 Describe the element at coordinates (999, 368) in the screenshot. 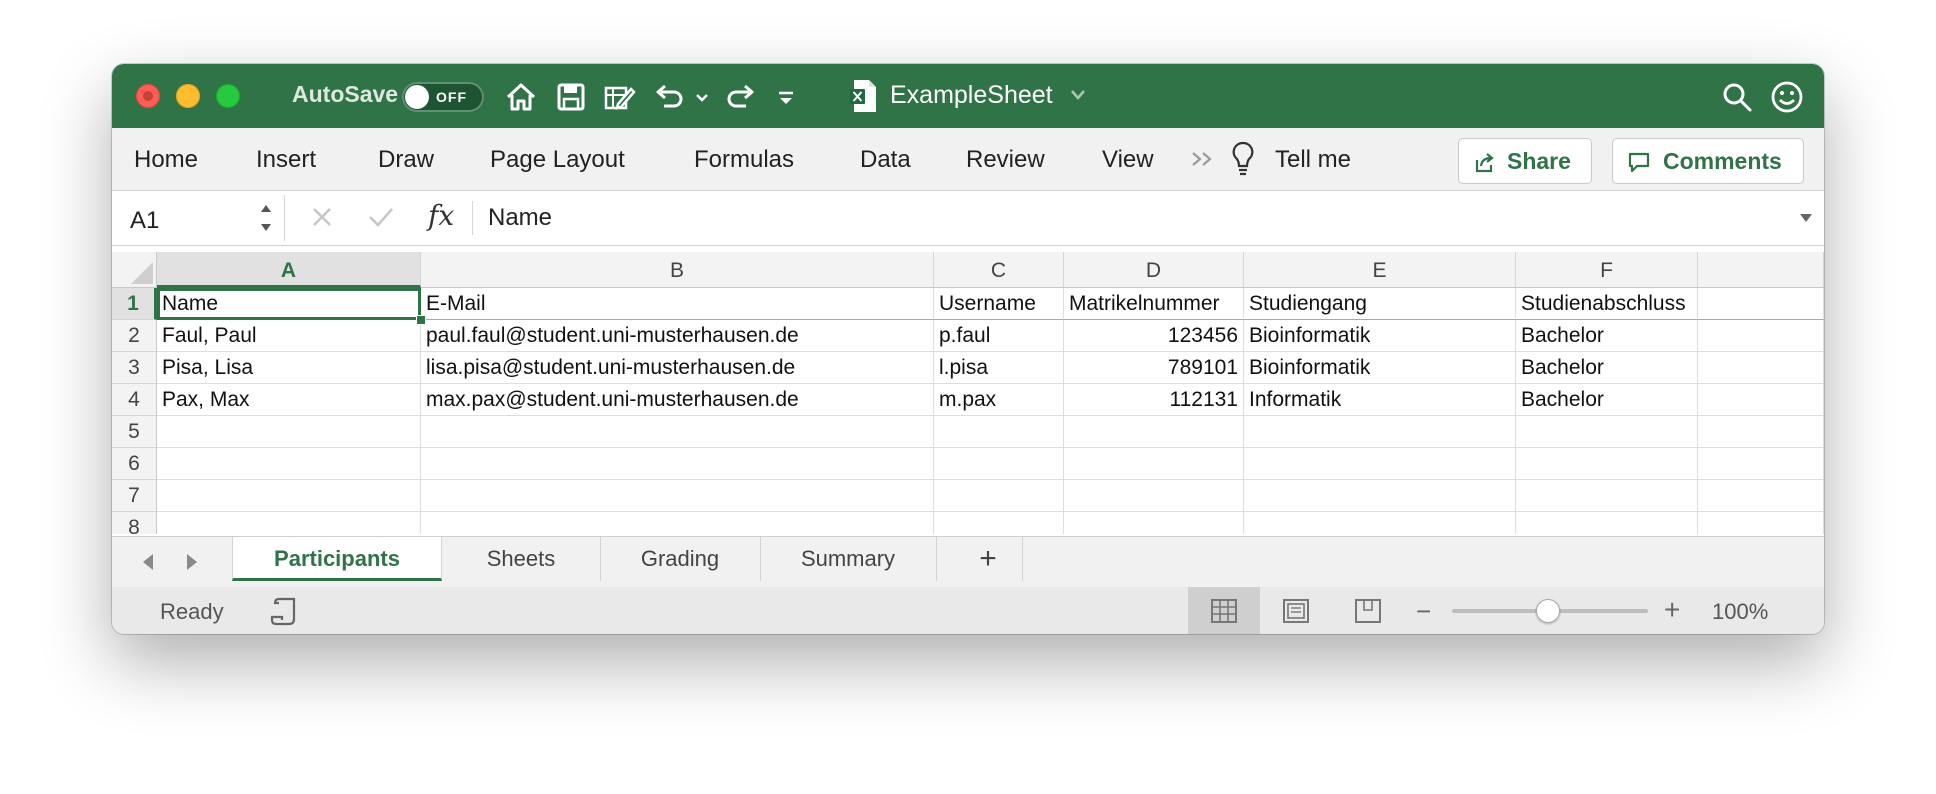

I see `cell-c3: l.pisa` at that location.